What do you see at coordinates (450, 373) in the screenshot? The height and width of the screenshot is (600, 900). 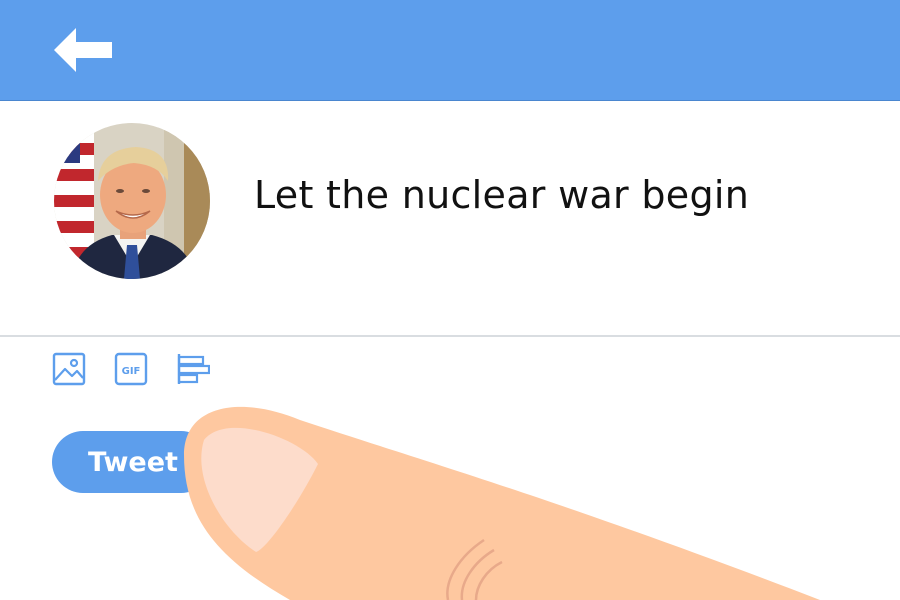 I see `compose-toolbar: GIF` at bounding box center [450, 373].